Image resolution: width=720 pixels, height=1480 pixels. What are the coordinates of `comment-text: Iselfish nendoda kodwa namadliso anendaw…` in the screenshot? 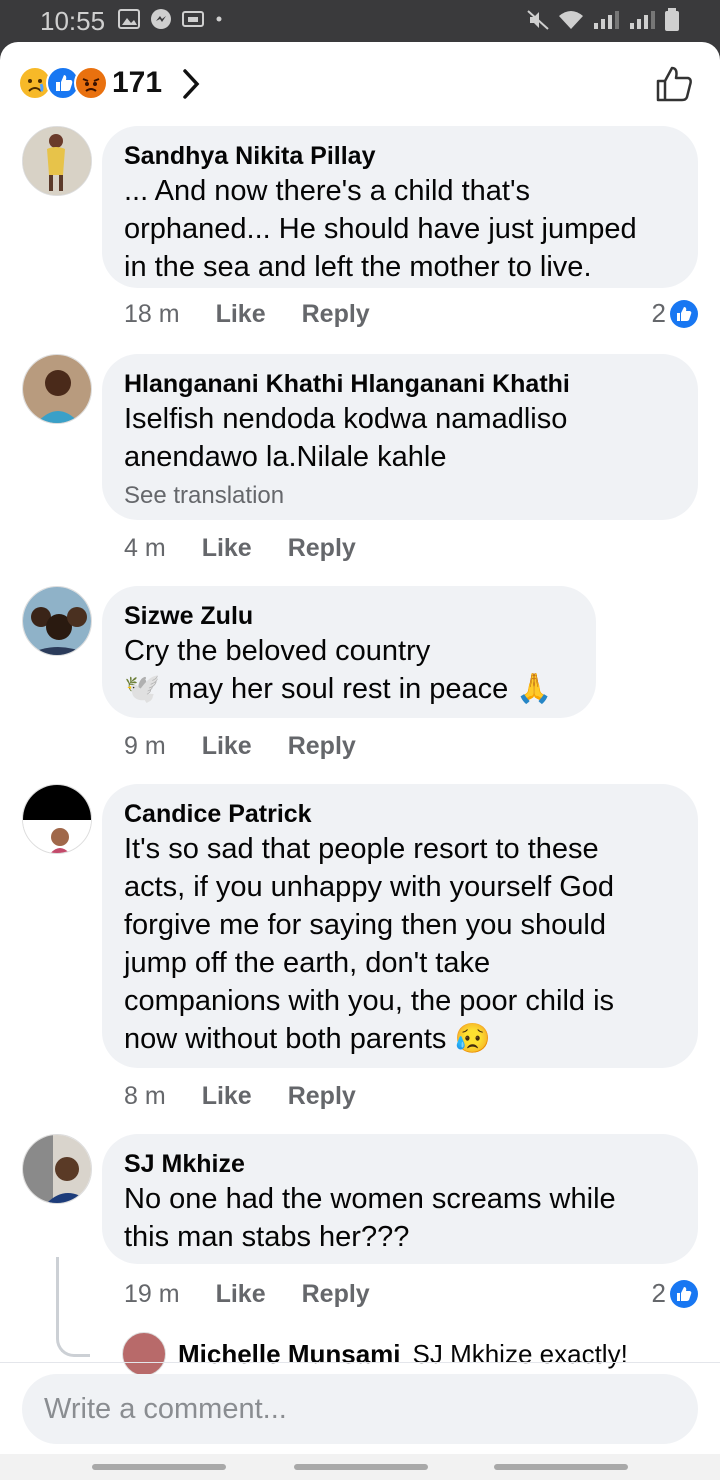 It's located at (346, 438).